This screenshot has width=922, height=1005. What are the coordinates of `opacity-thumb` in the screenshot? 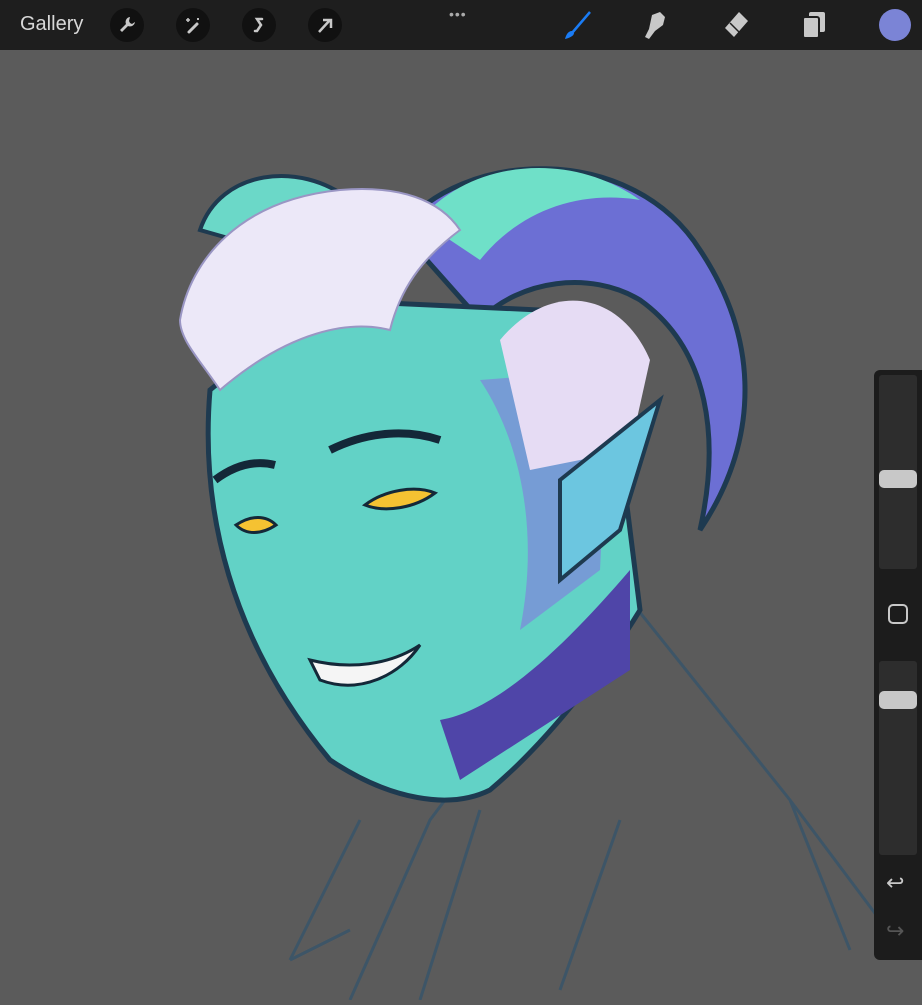 It's located at (898, 699).